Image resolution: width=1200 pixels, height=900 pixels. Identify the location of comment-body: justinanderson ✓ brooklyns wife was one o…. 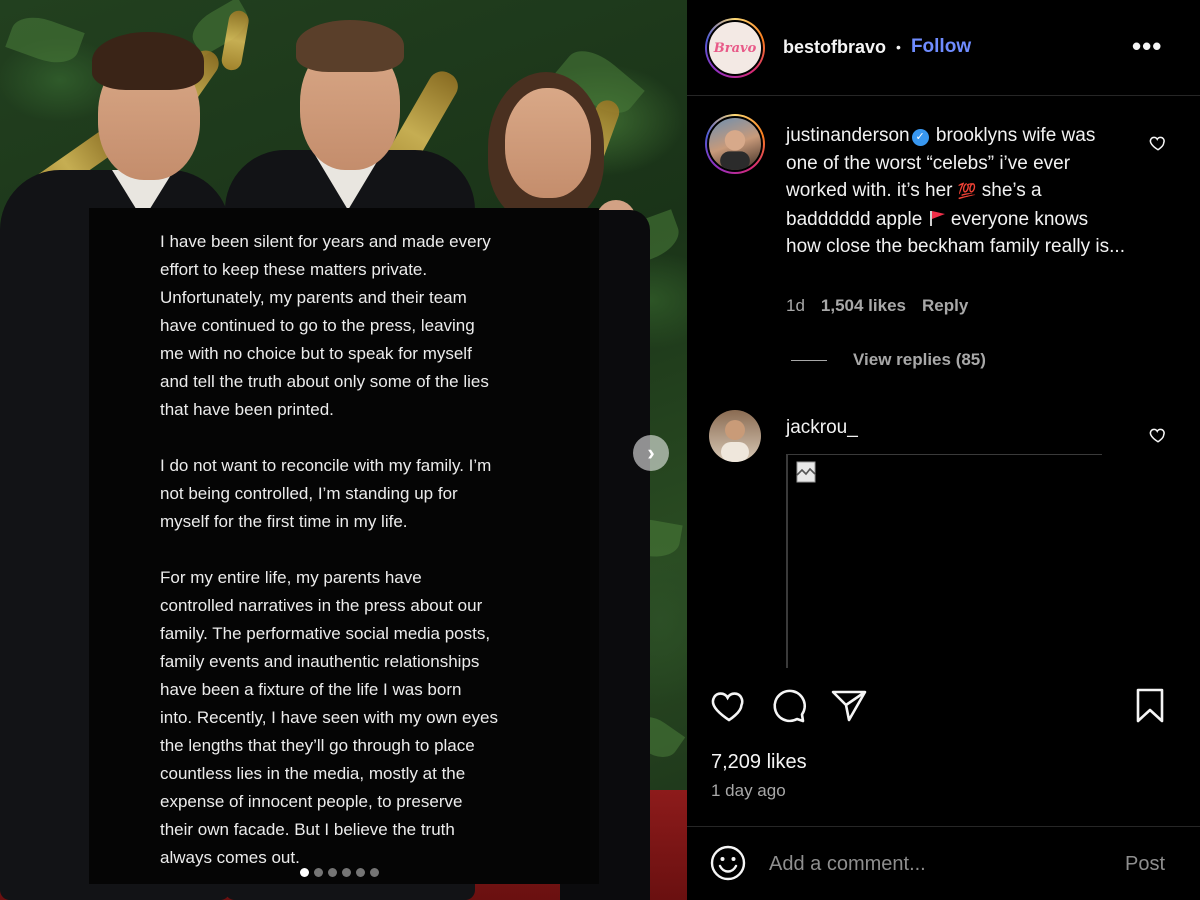
(956, 191).